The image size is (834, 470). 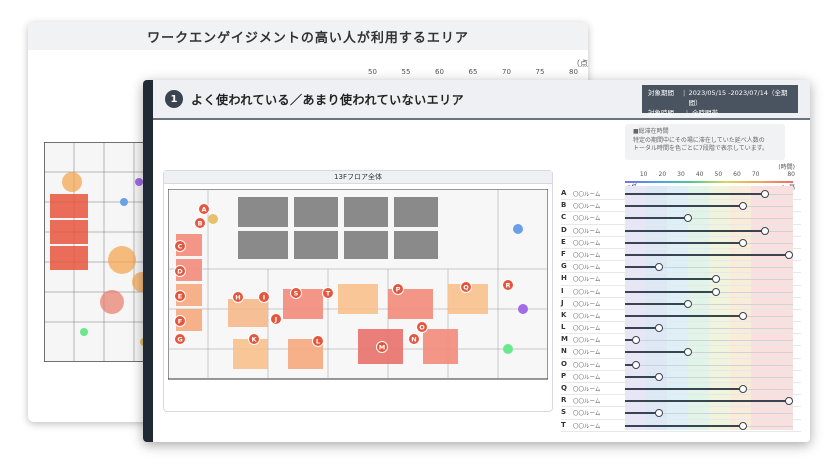 I want to click on map-marker-label: H, so click(x=237, y=298).